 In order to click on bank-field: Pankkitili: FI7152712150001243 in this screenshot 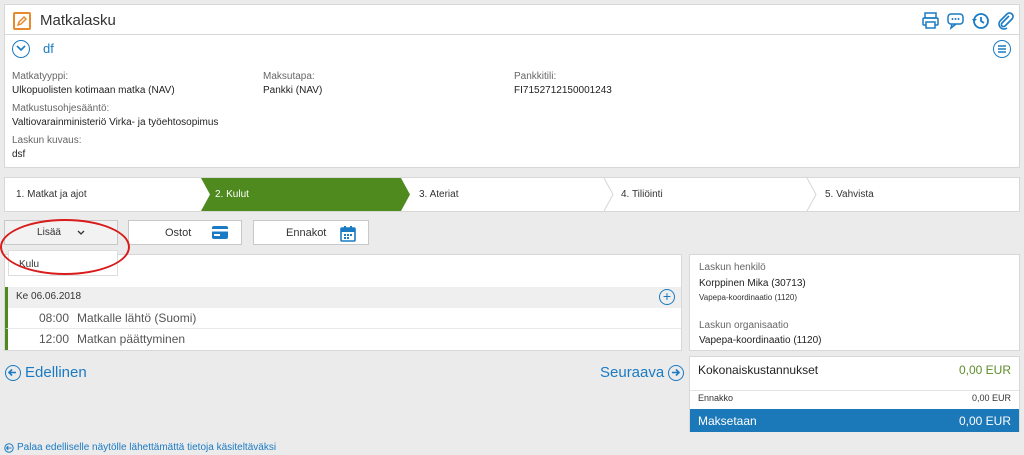, I will do `click(563, 83)`.